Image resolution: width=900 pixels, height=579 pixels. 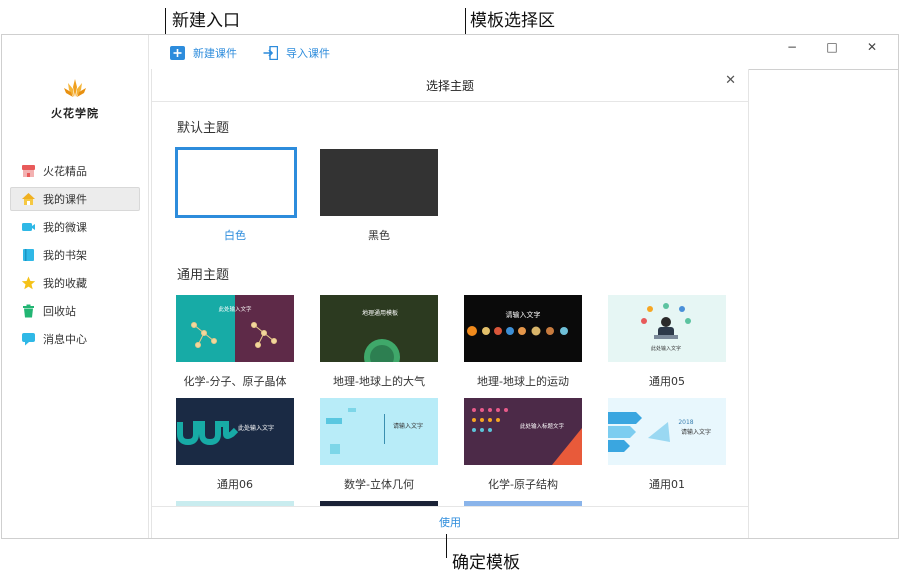 I want to click on dialog-title: 选择主题, so click(x=449, y=86).